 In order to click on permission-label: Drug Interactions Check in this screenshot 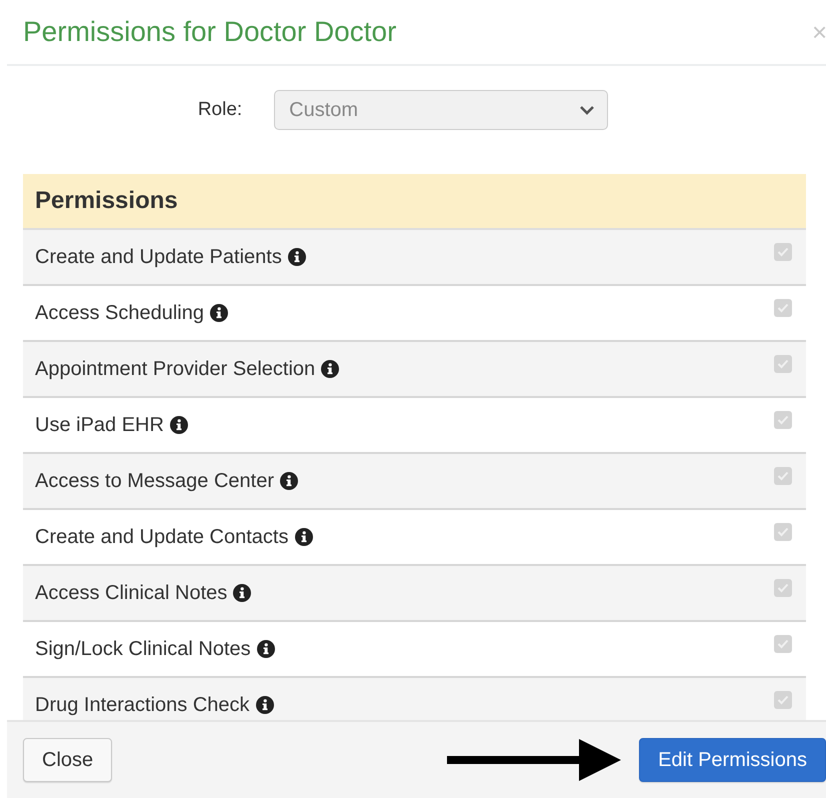, I will do `click(142, 705)`.